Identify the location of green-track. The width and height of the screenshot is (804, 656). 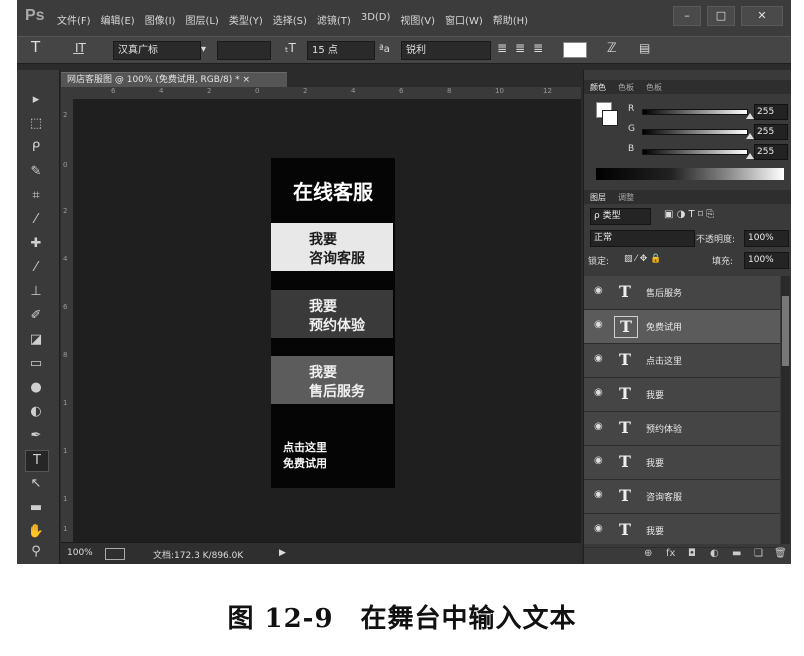
(695, 132).